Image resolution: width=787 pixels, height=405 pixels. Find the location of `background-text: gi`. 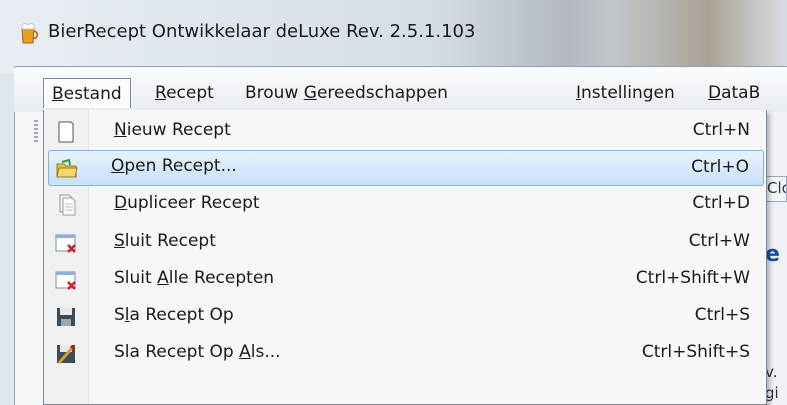

background-text: gi is located at coordinates (772, 393).